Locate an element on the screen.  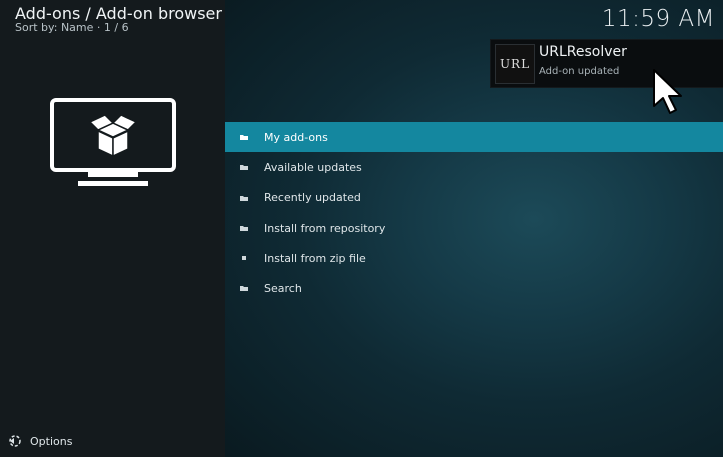
file-icon is located at coordinates (244, 258).